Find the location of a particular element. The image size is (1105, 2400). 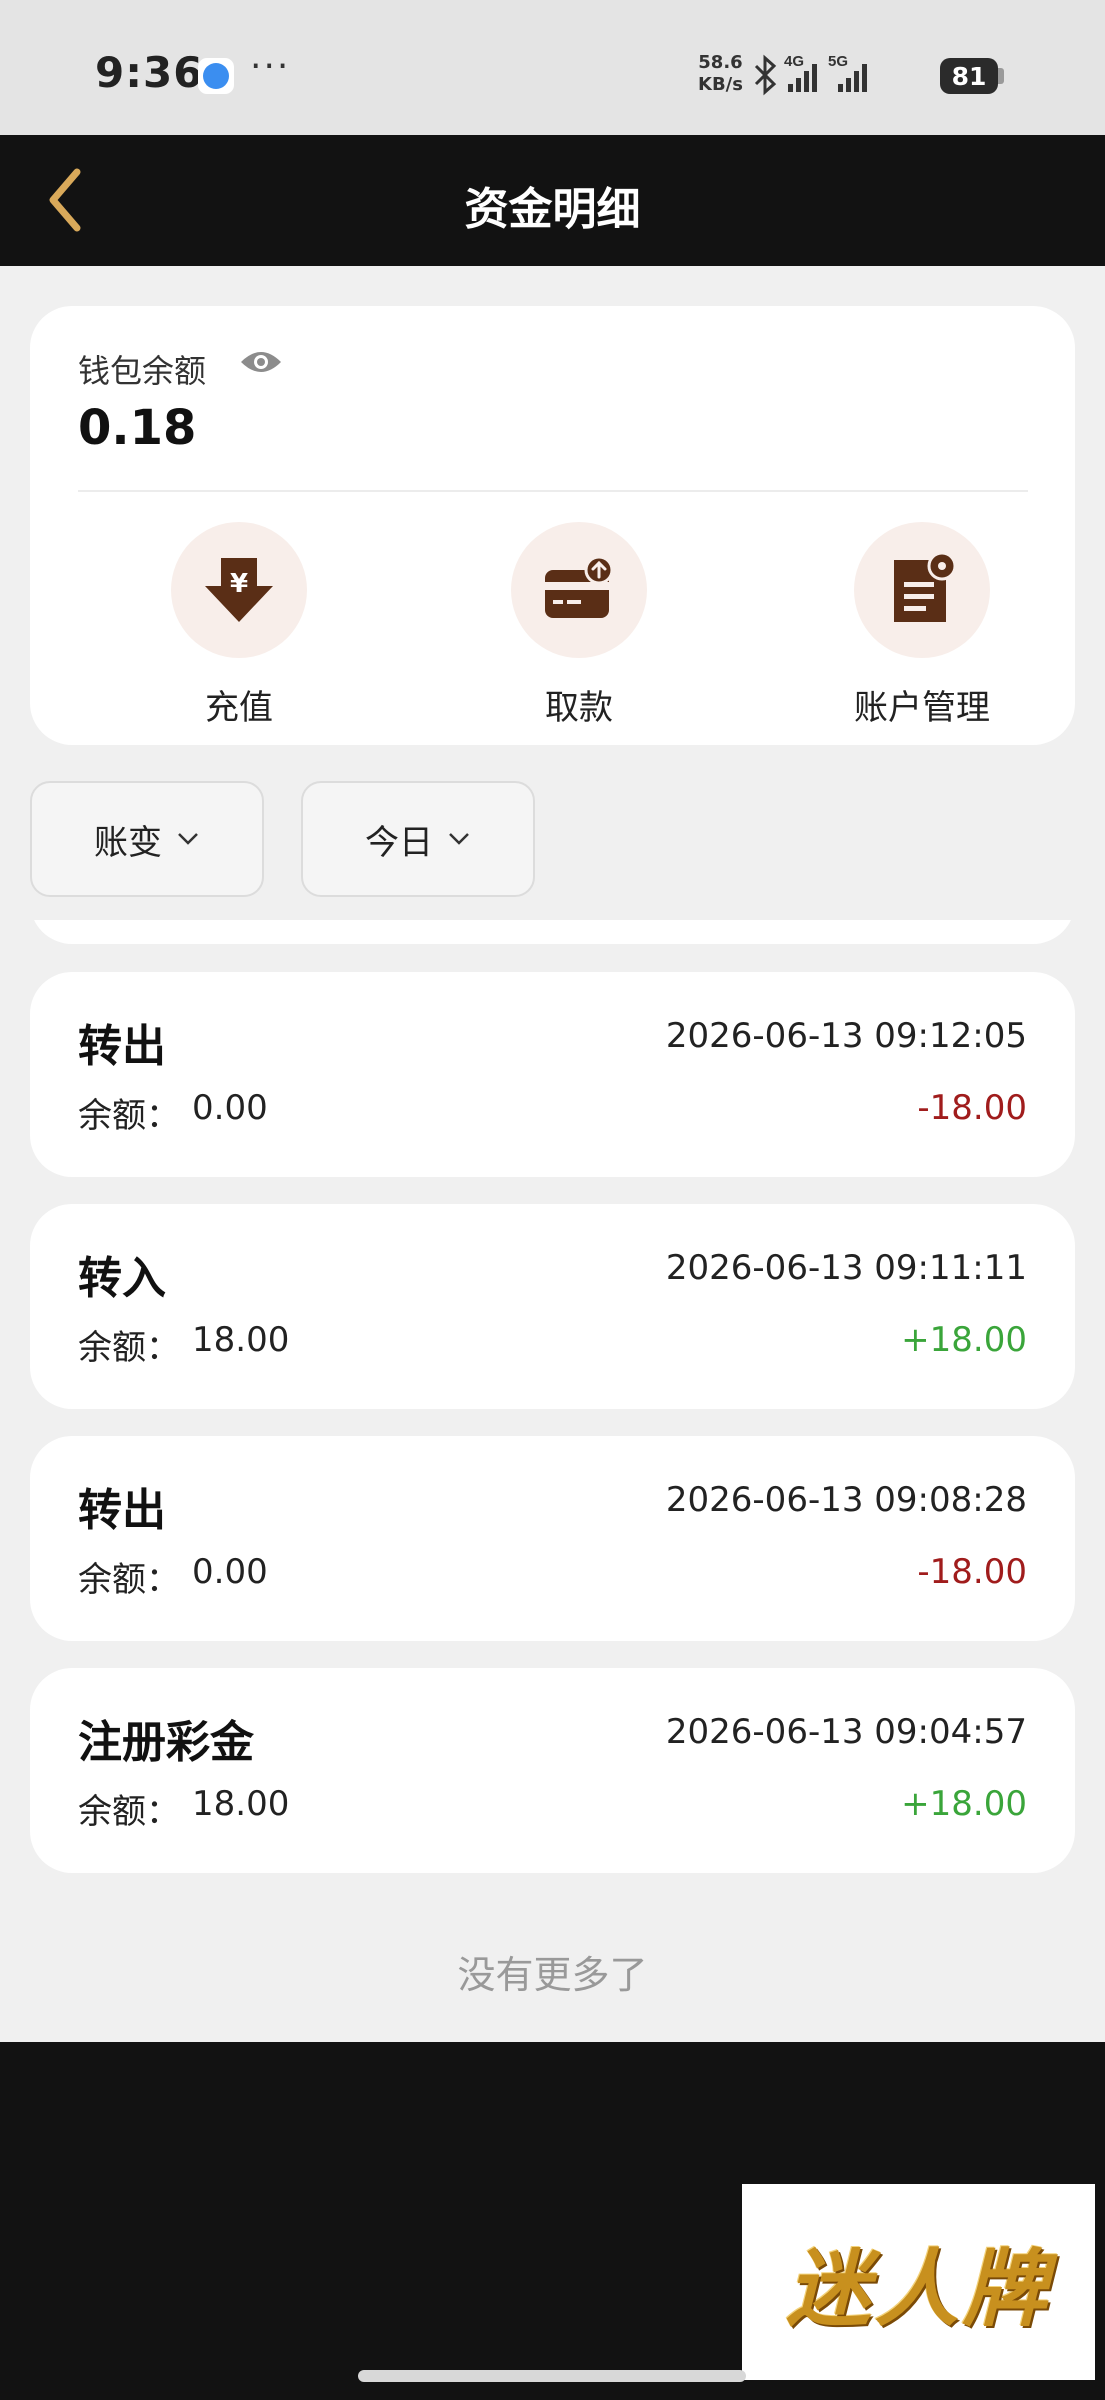

withdraw-label: 取款 is located at coordinates (579, 708).